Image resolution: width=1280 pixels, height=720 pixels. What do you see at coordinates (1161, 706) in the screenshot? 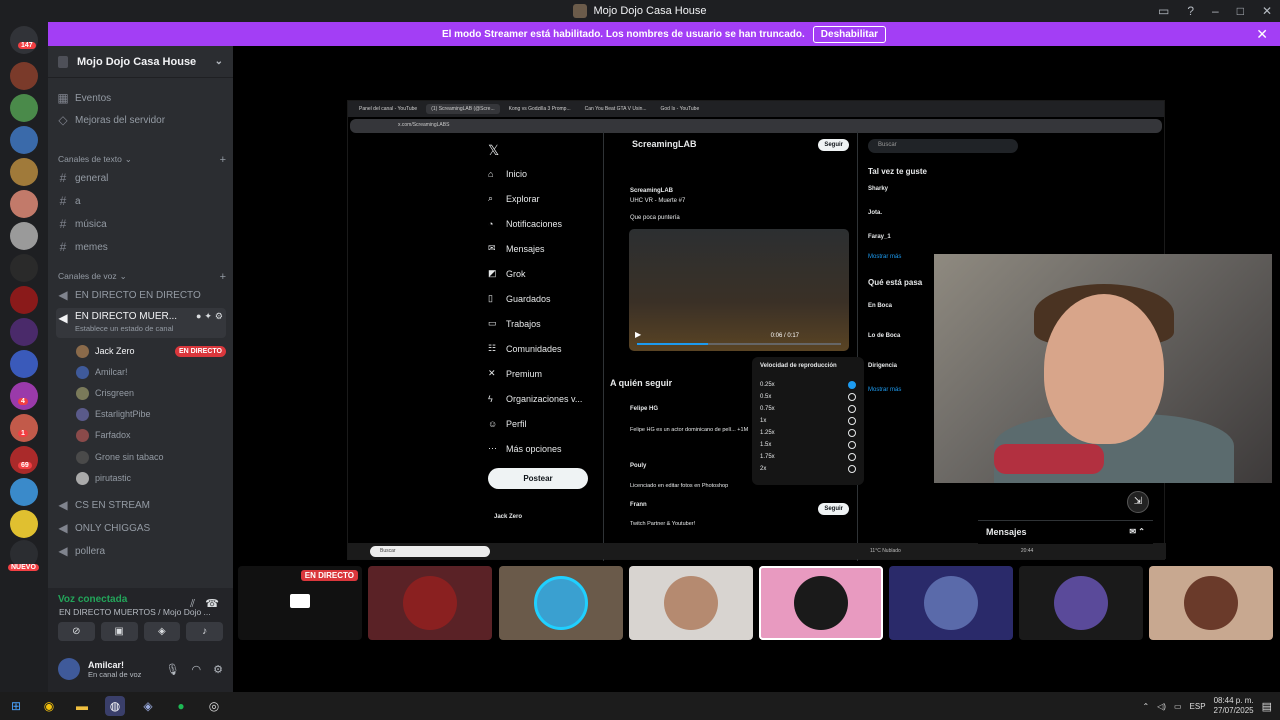
I see `volume-icon: ◁)` at bounding box center [1161, 706].